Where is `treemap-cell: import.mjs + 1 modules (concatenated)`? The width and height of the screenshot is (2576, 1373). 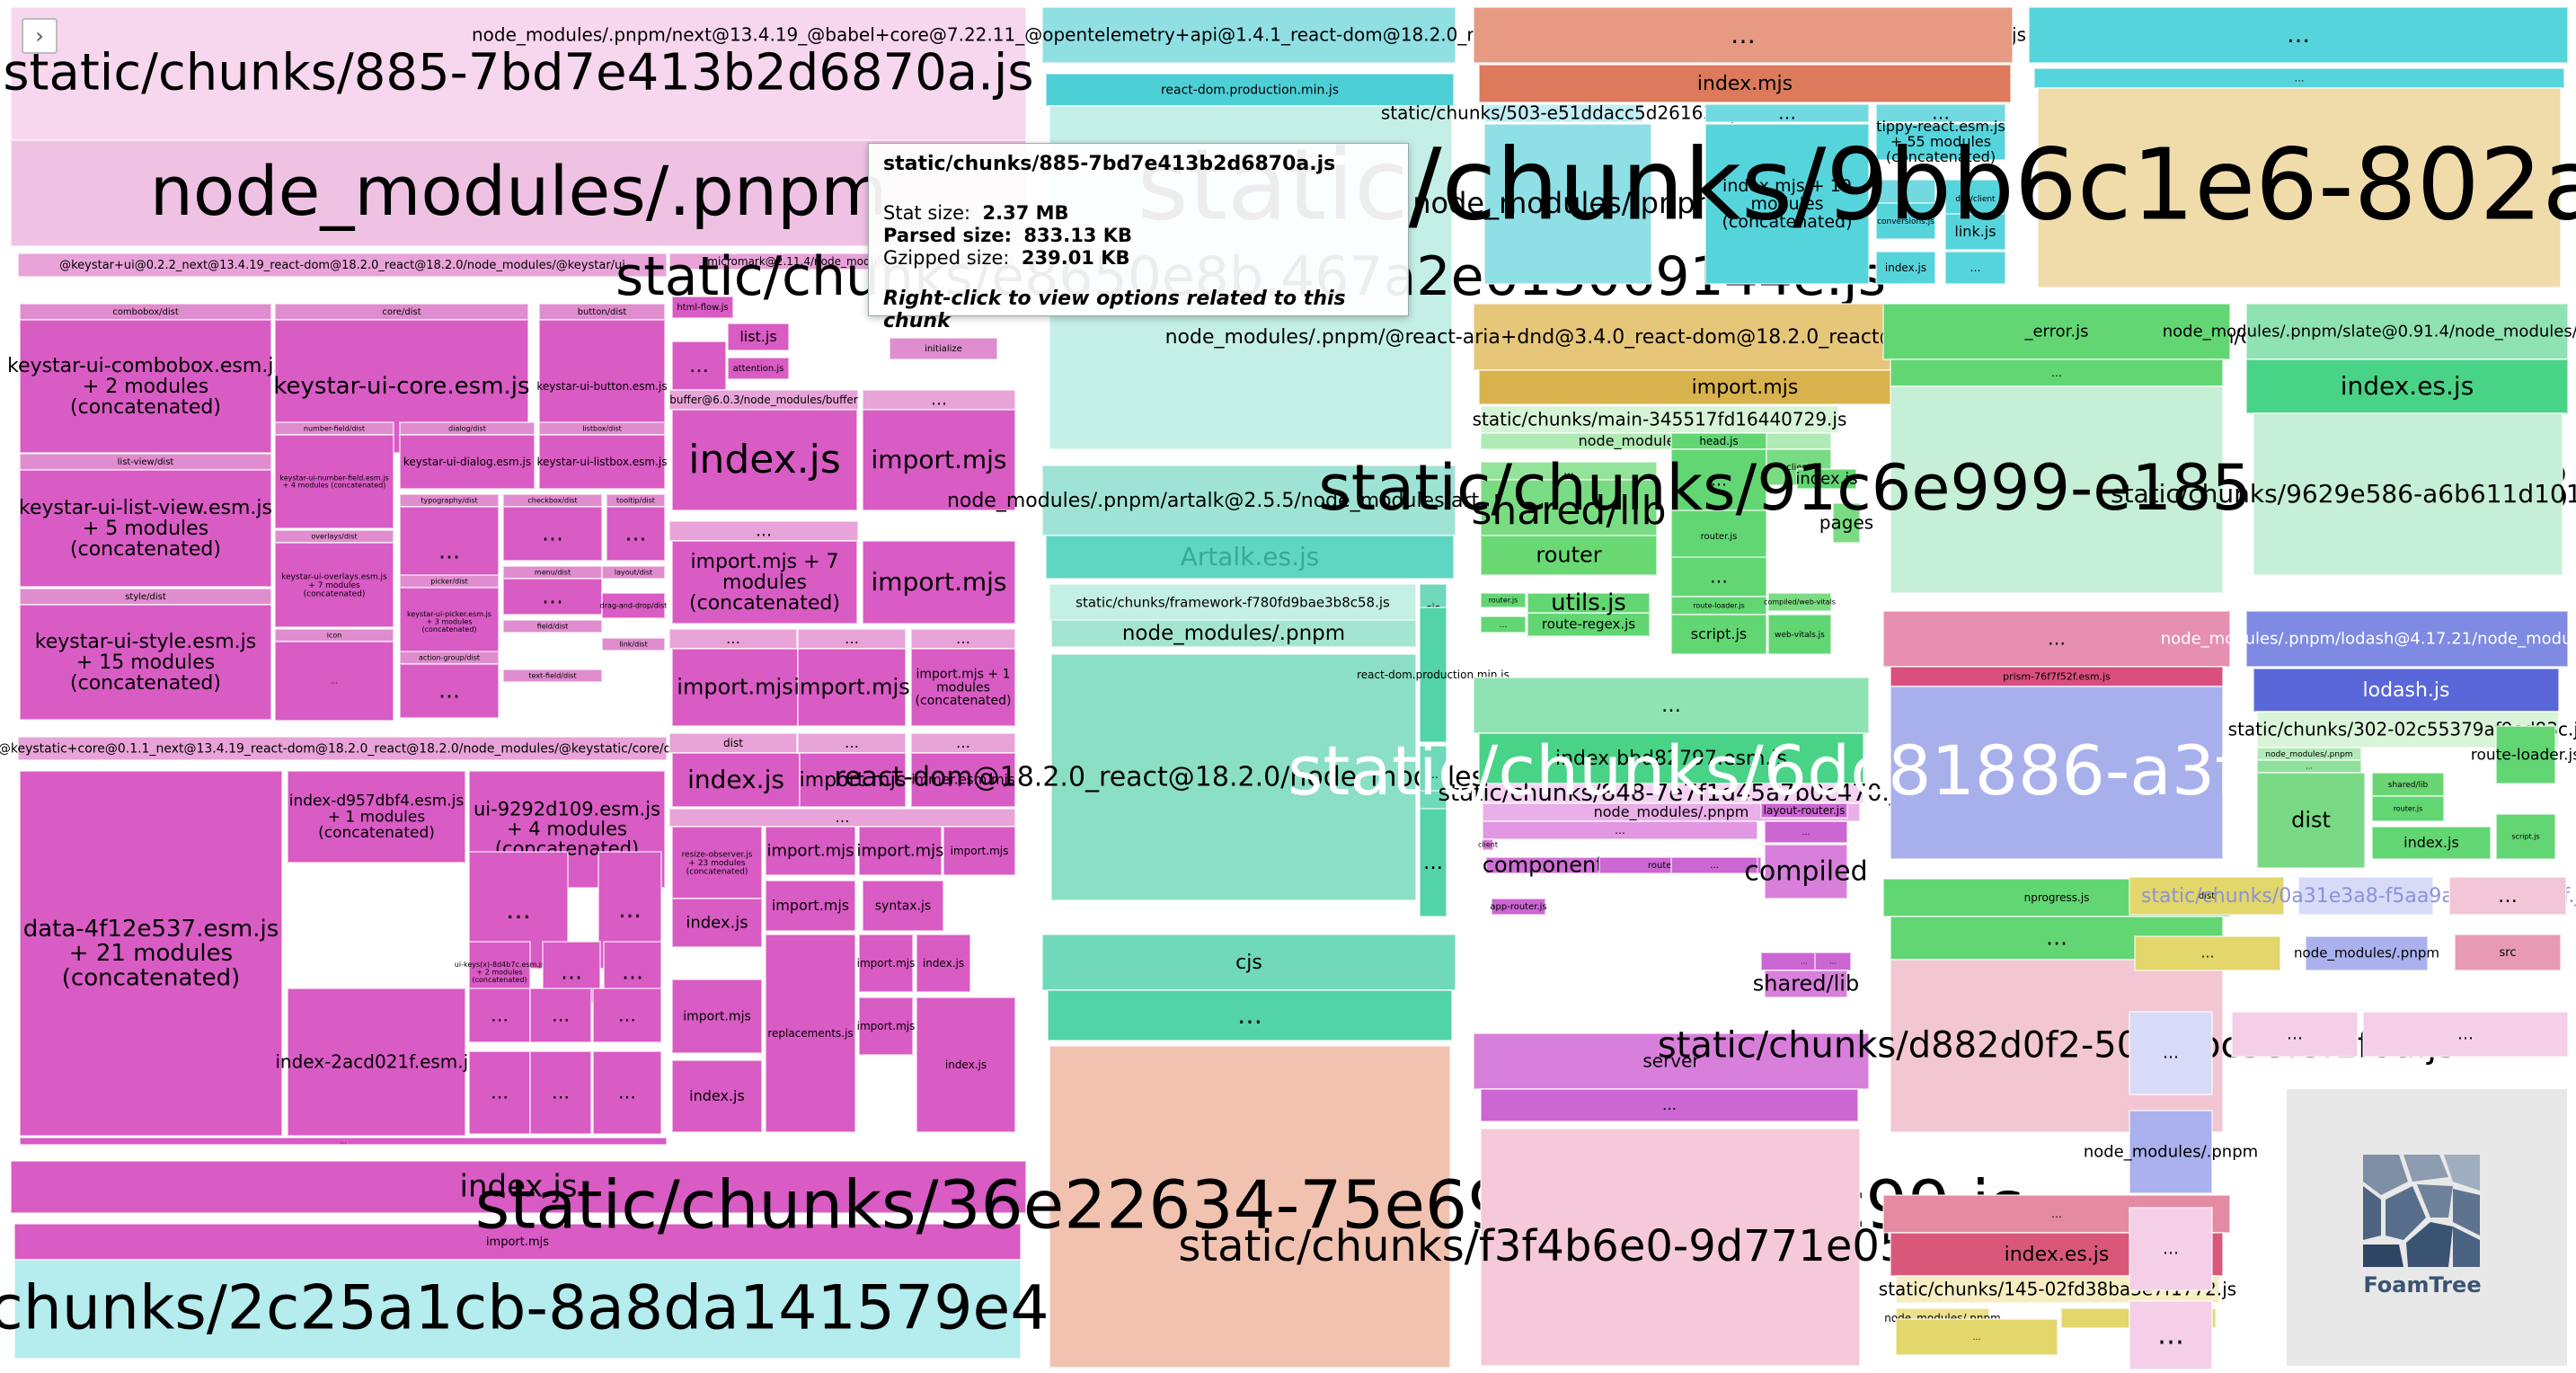 treemap-cell: import.mjs + 1 modules (concatenated) is located at coordinates (963, 687).